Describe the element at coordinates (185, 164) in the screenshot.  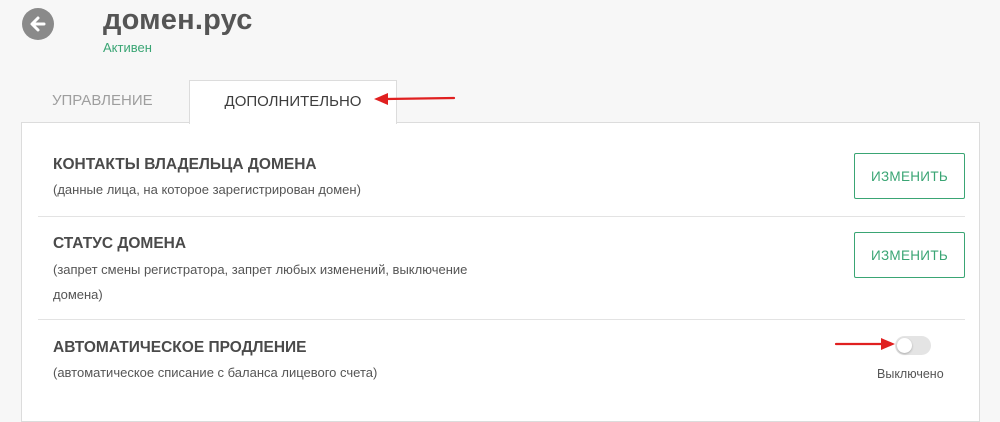
I see `owner-contacts-title: КОНТАКТЫ ВЛАДЕЛЬЦА ДОМЕНА` at that location.